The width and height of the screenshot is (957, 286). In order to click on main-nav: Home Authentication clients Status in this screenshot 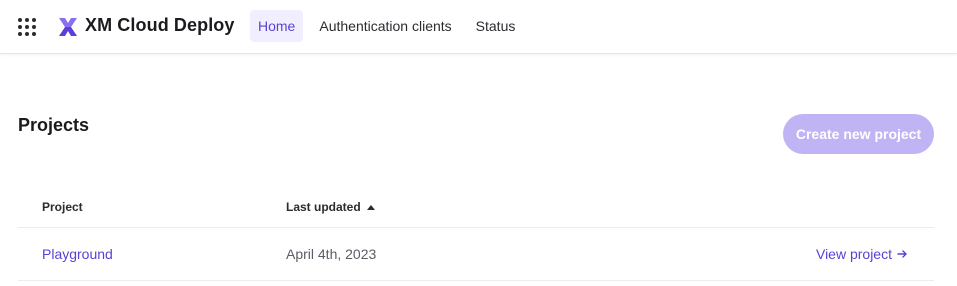, I will do `click(390, 26)`.